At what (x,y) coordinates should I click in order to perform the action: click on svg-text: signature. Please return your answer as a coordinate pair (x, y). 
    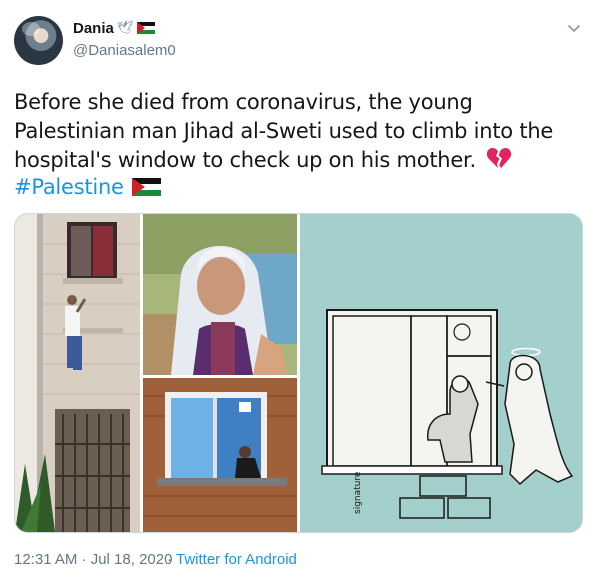
    Looking at the image, I should click on (358, 492).